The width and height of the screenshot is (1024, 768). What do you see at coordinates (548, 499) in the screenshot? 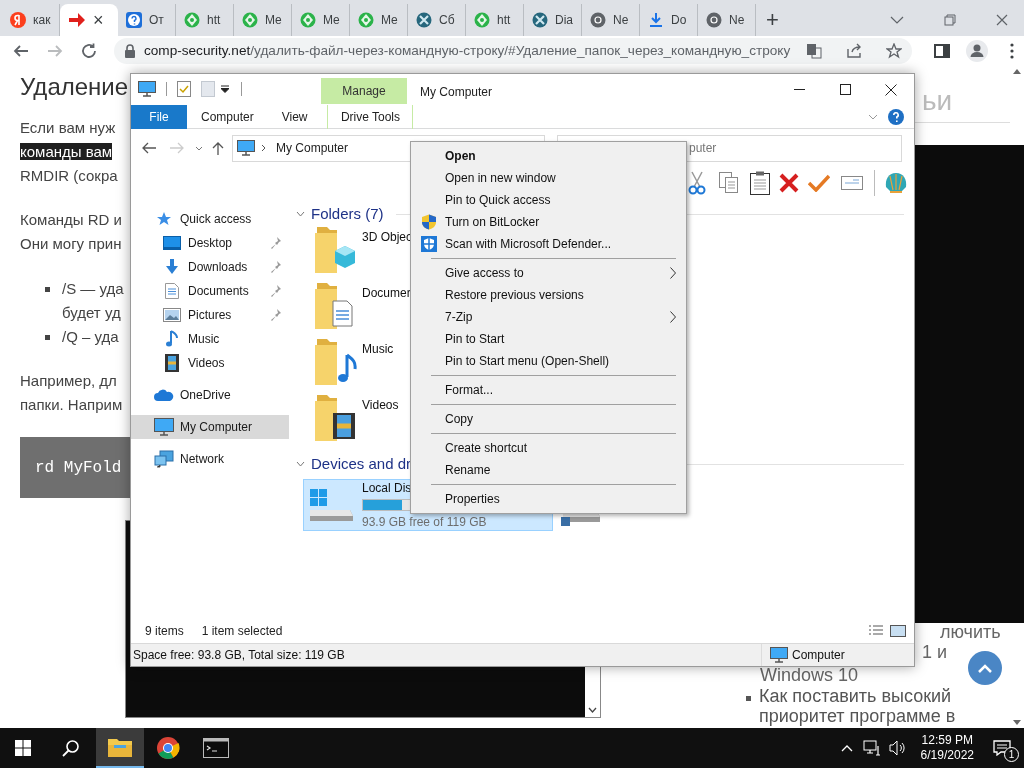
I see `menu-item: Properties` at bounding box center [548, 499].